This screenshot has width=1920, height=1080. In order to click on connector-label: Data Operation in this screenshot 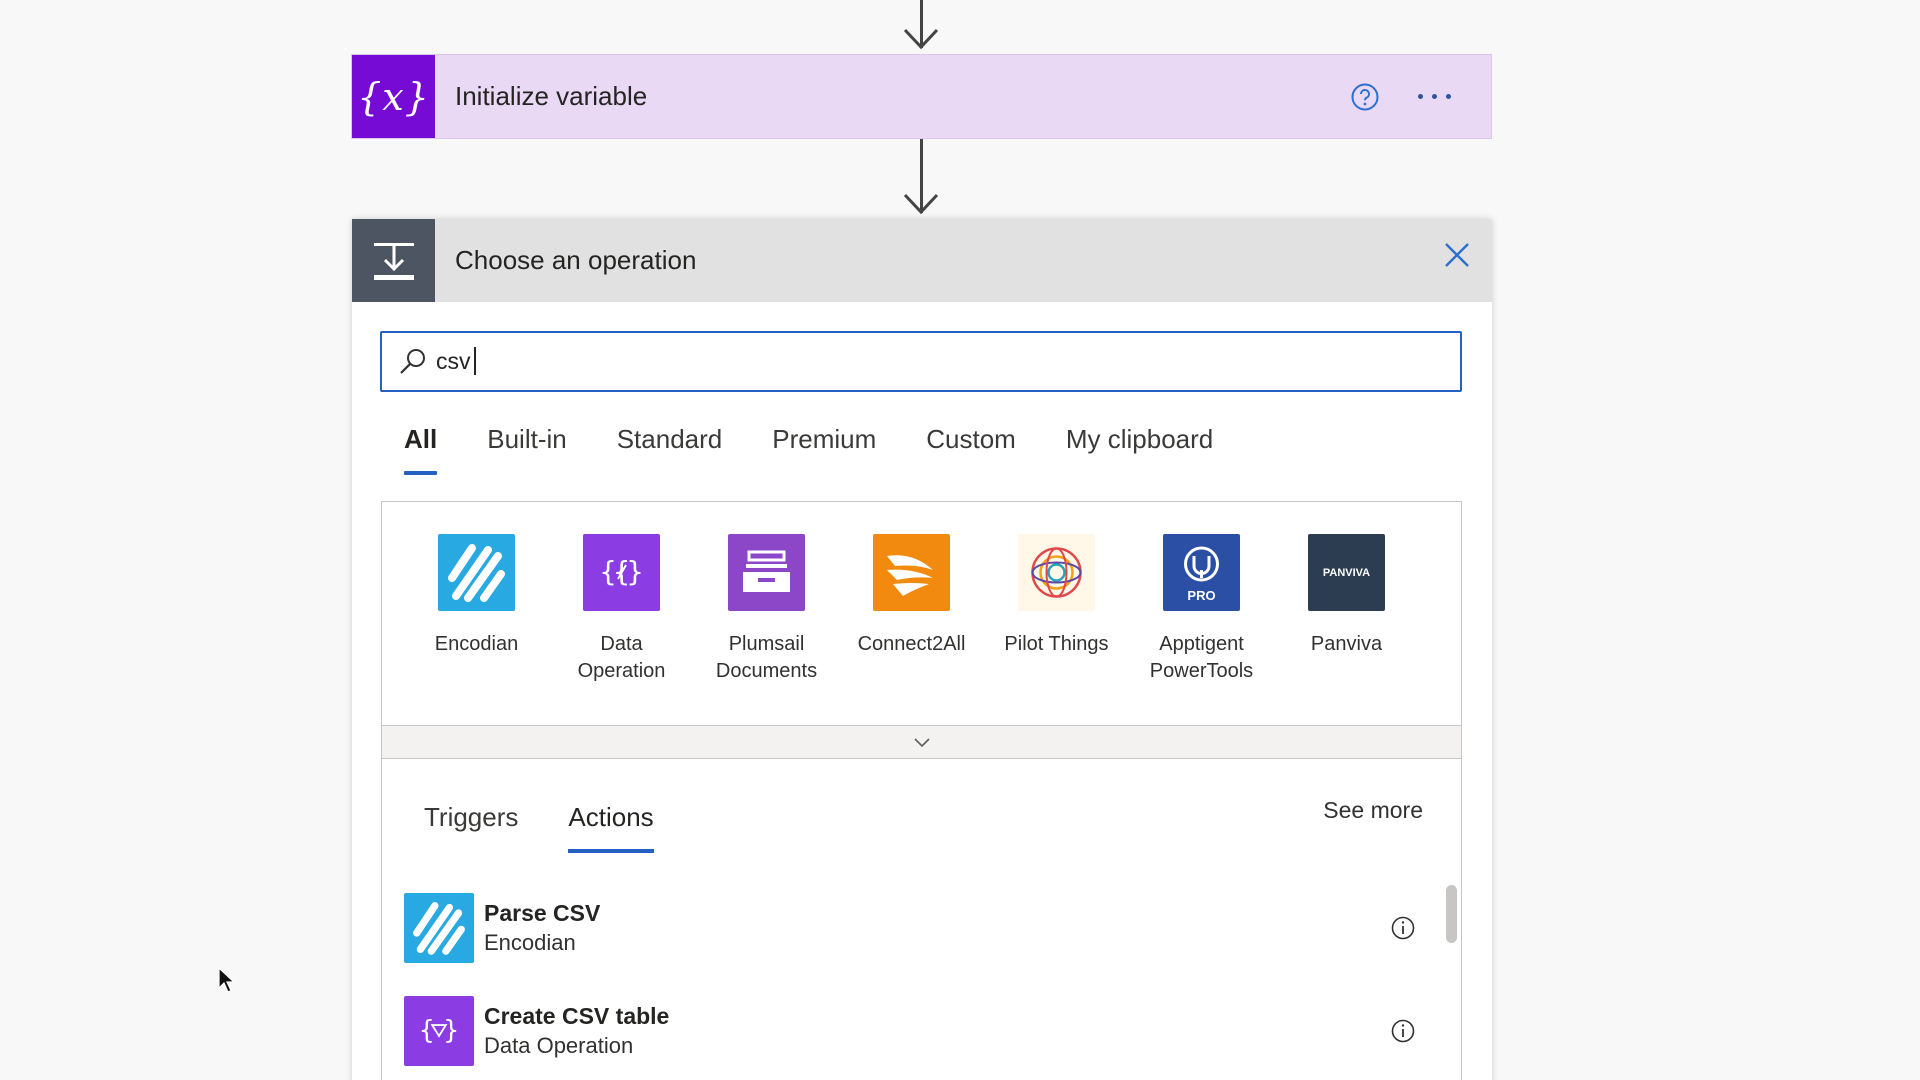, I will do `click(621, 657)`.